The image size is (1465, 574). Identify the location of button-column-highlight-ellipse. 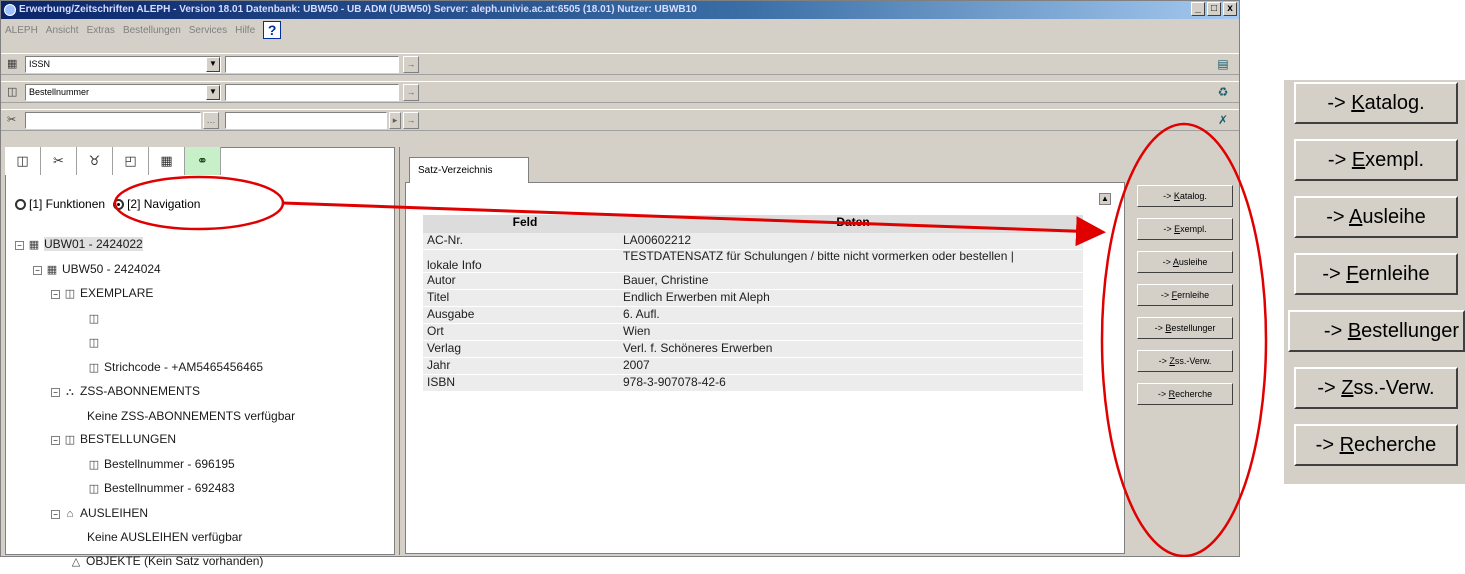
(1184, 340).